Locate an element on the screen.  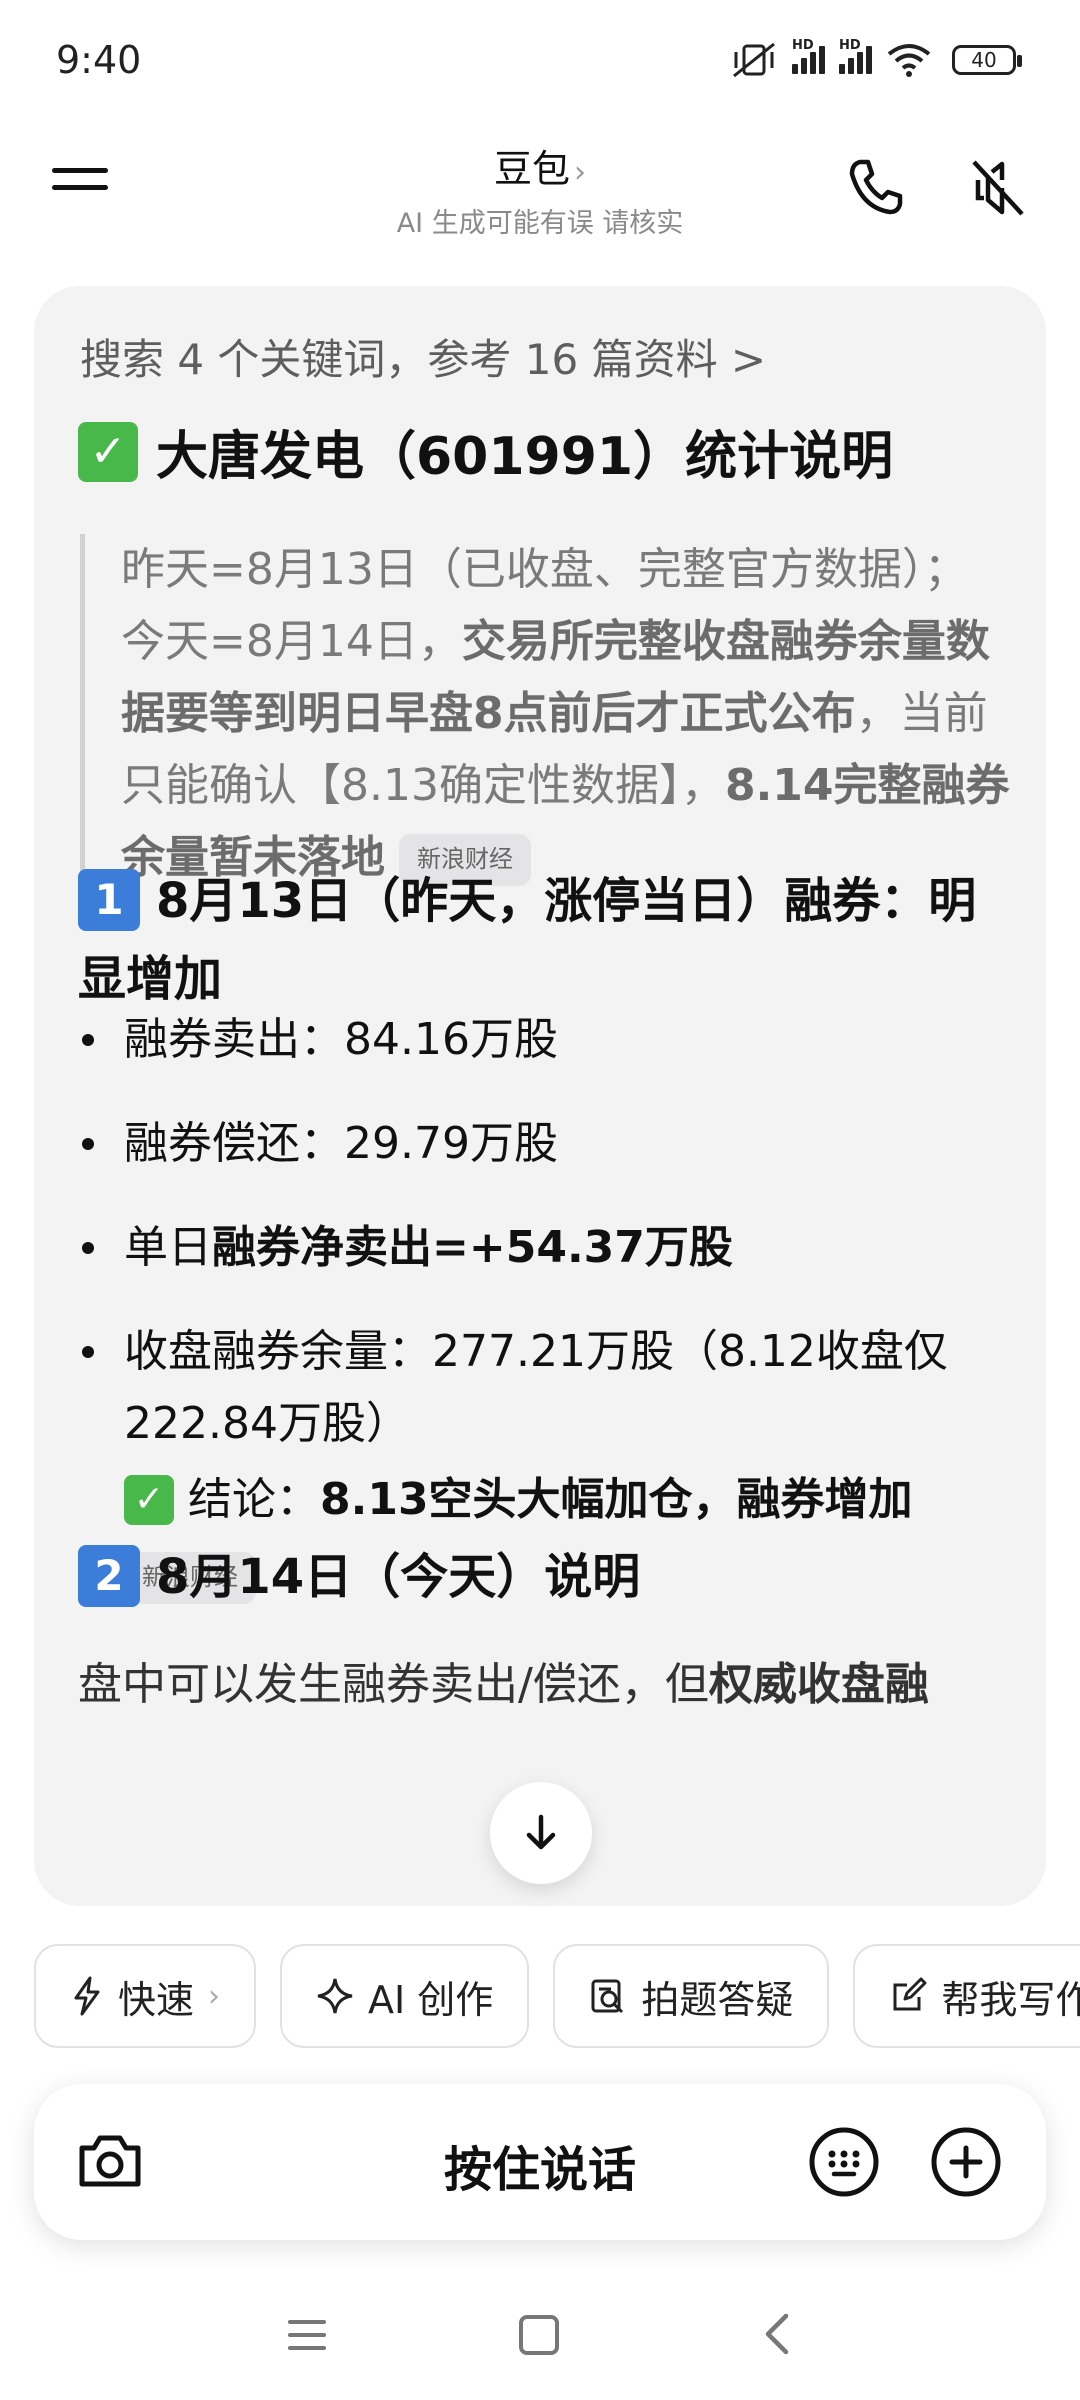
square-icon is located at coordinates (539, 2335).